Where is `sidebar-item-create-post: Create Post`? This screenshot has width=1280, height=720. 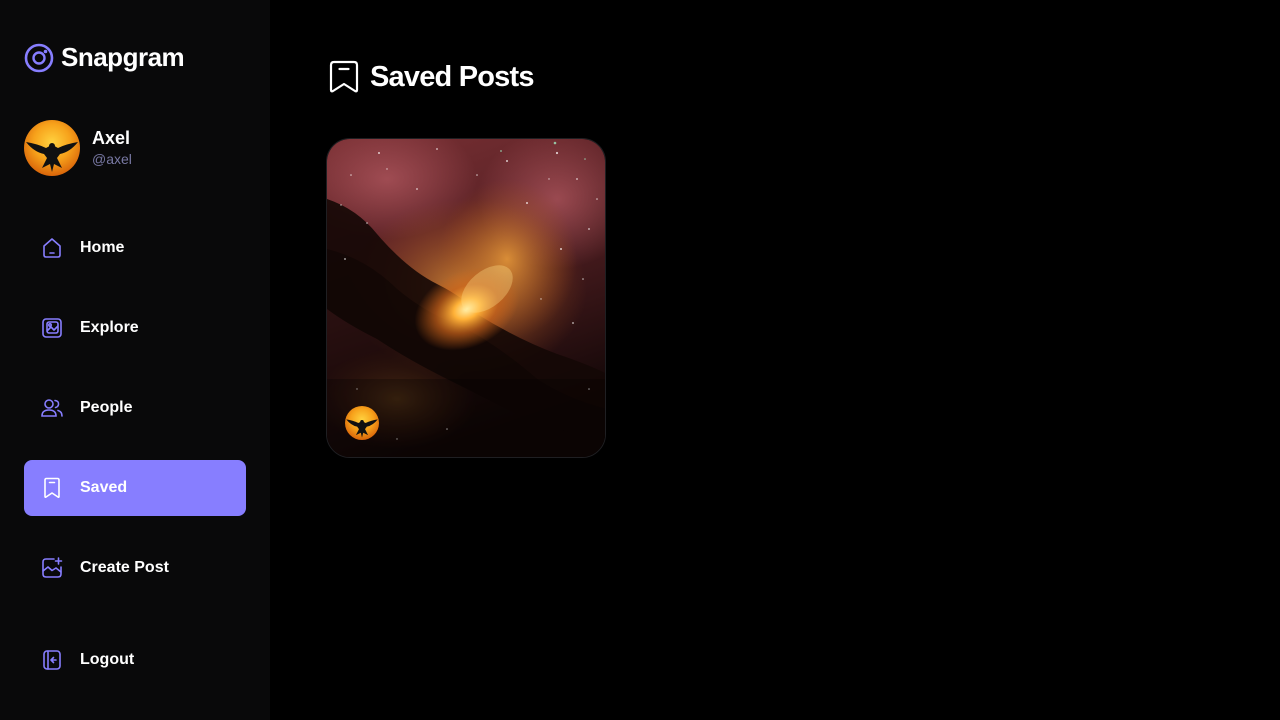
sidebar-item-create-post: Create Post is located at coordinates (135, 568).